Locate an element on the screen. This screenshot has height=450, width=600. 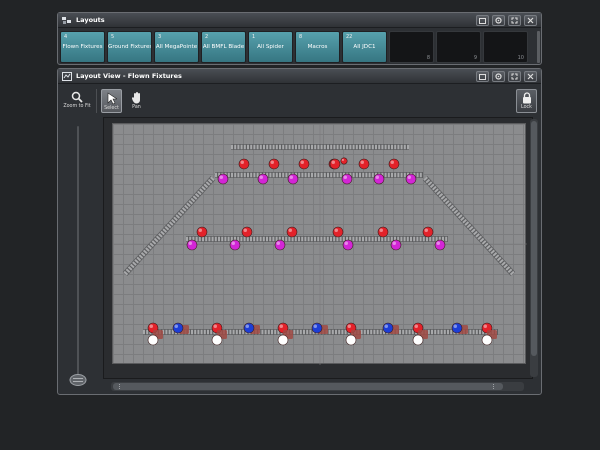
padlock-icon is located at coordinates (526, 98).